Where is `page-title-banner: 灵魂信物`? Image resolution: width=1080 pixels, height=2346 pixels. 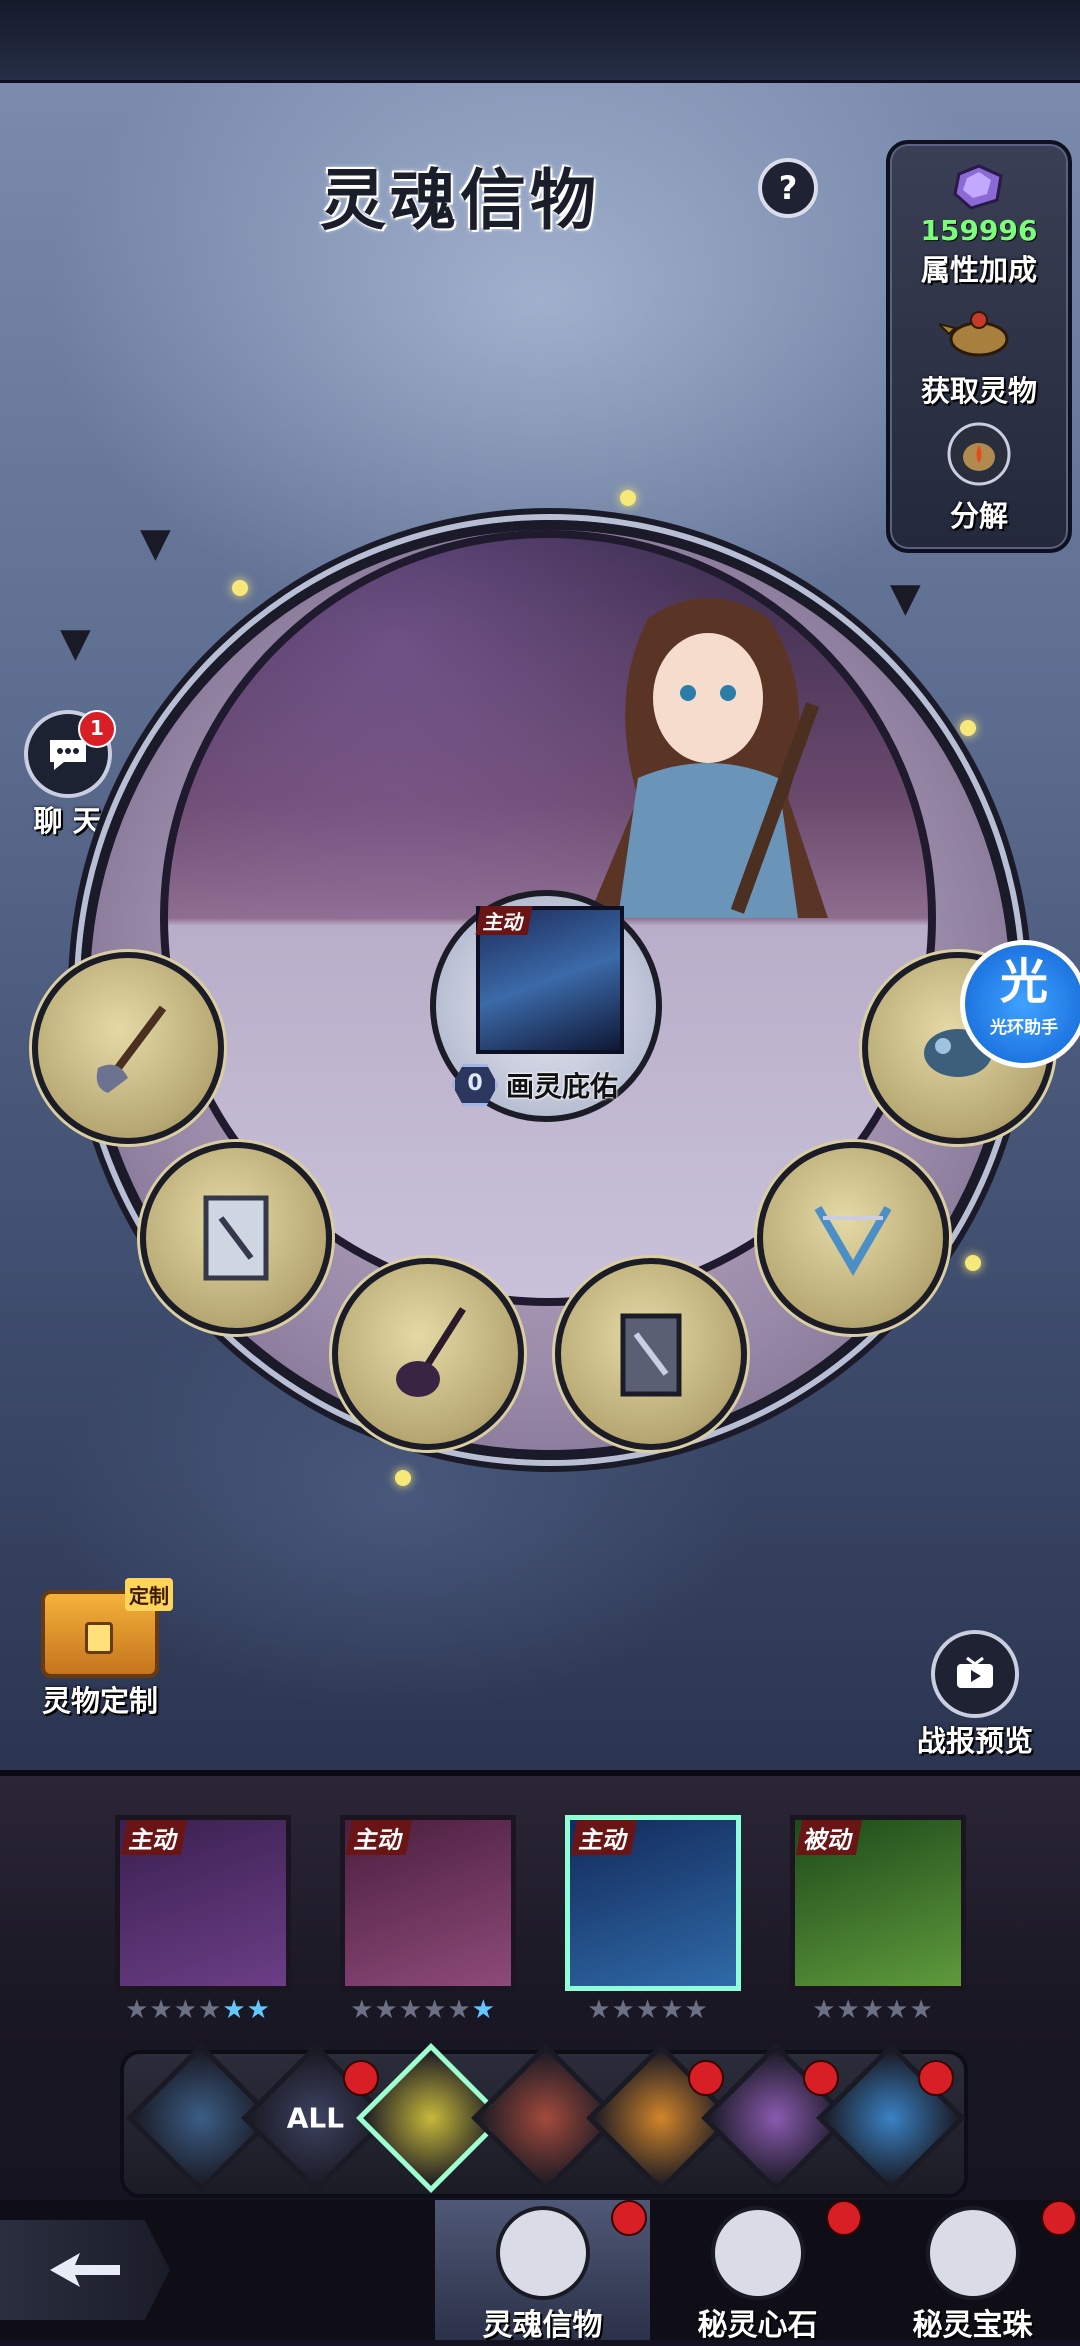 page-title-banner: 灵魂信物 is located at coordinates (540, 195).